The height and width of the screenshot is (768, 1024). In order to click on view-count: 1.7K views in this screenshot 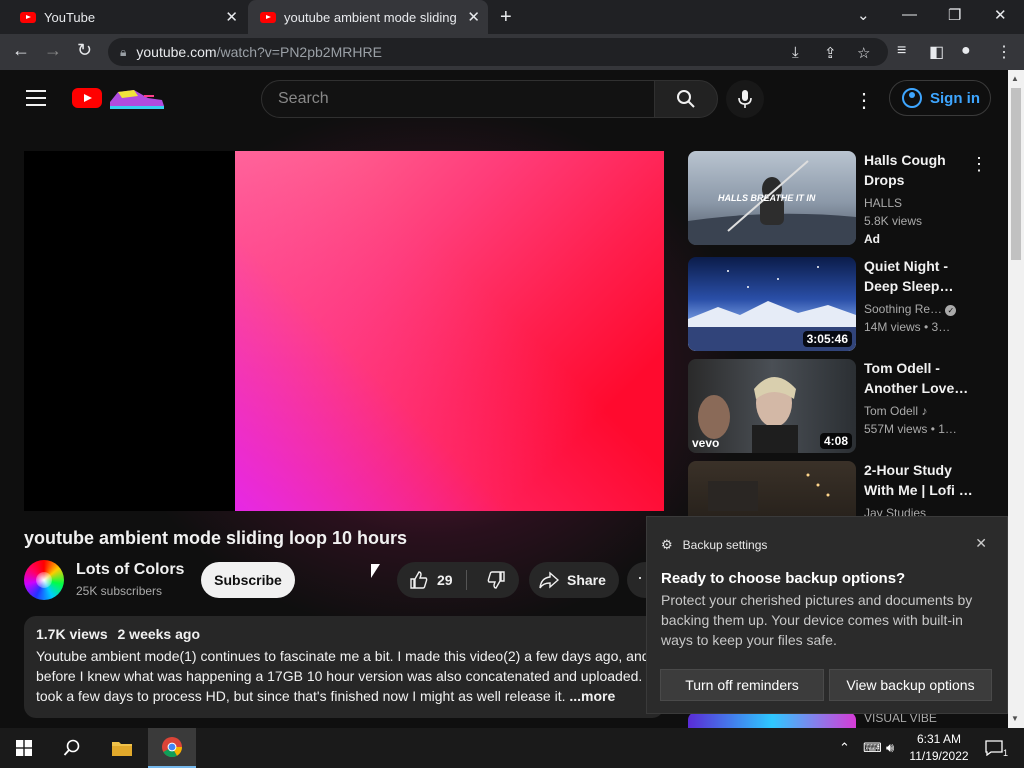, I will do `click(72, 634)`.